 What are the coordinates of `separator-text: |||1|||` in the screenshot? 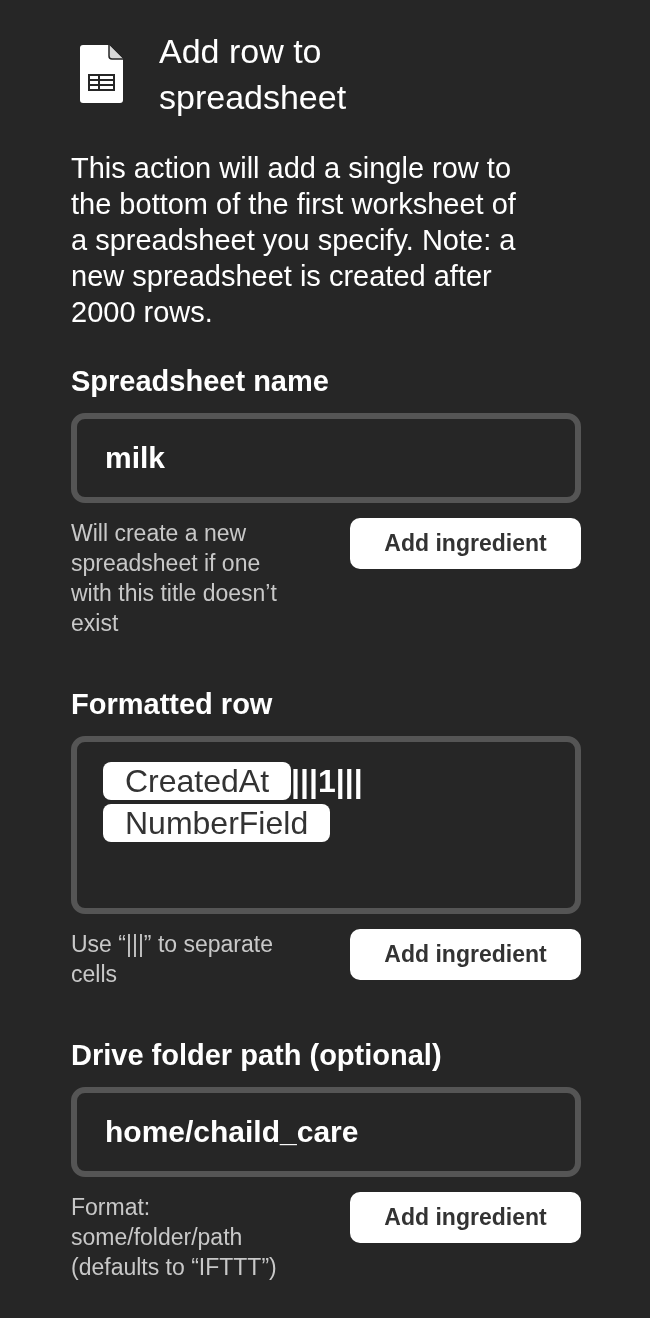 It's located at (327, 781).